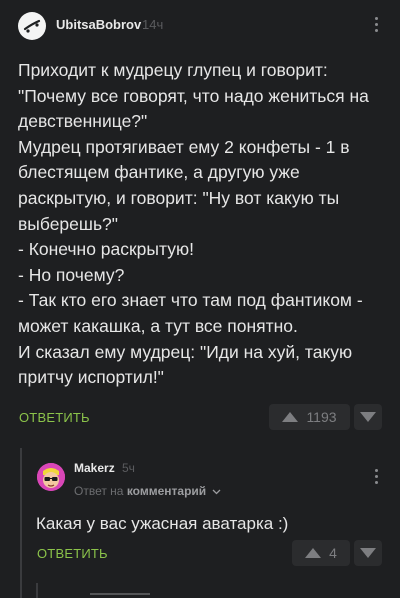 The width and height of the screenshot is (400, 598). What do you see at coordinates (166, 491) in the screenshot?
I see `reply-to-target: комментарий` at bounding box center [166, 491].